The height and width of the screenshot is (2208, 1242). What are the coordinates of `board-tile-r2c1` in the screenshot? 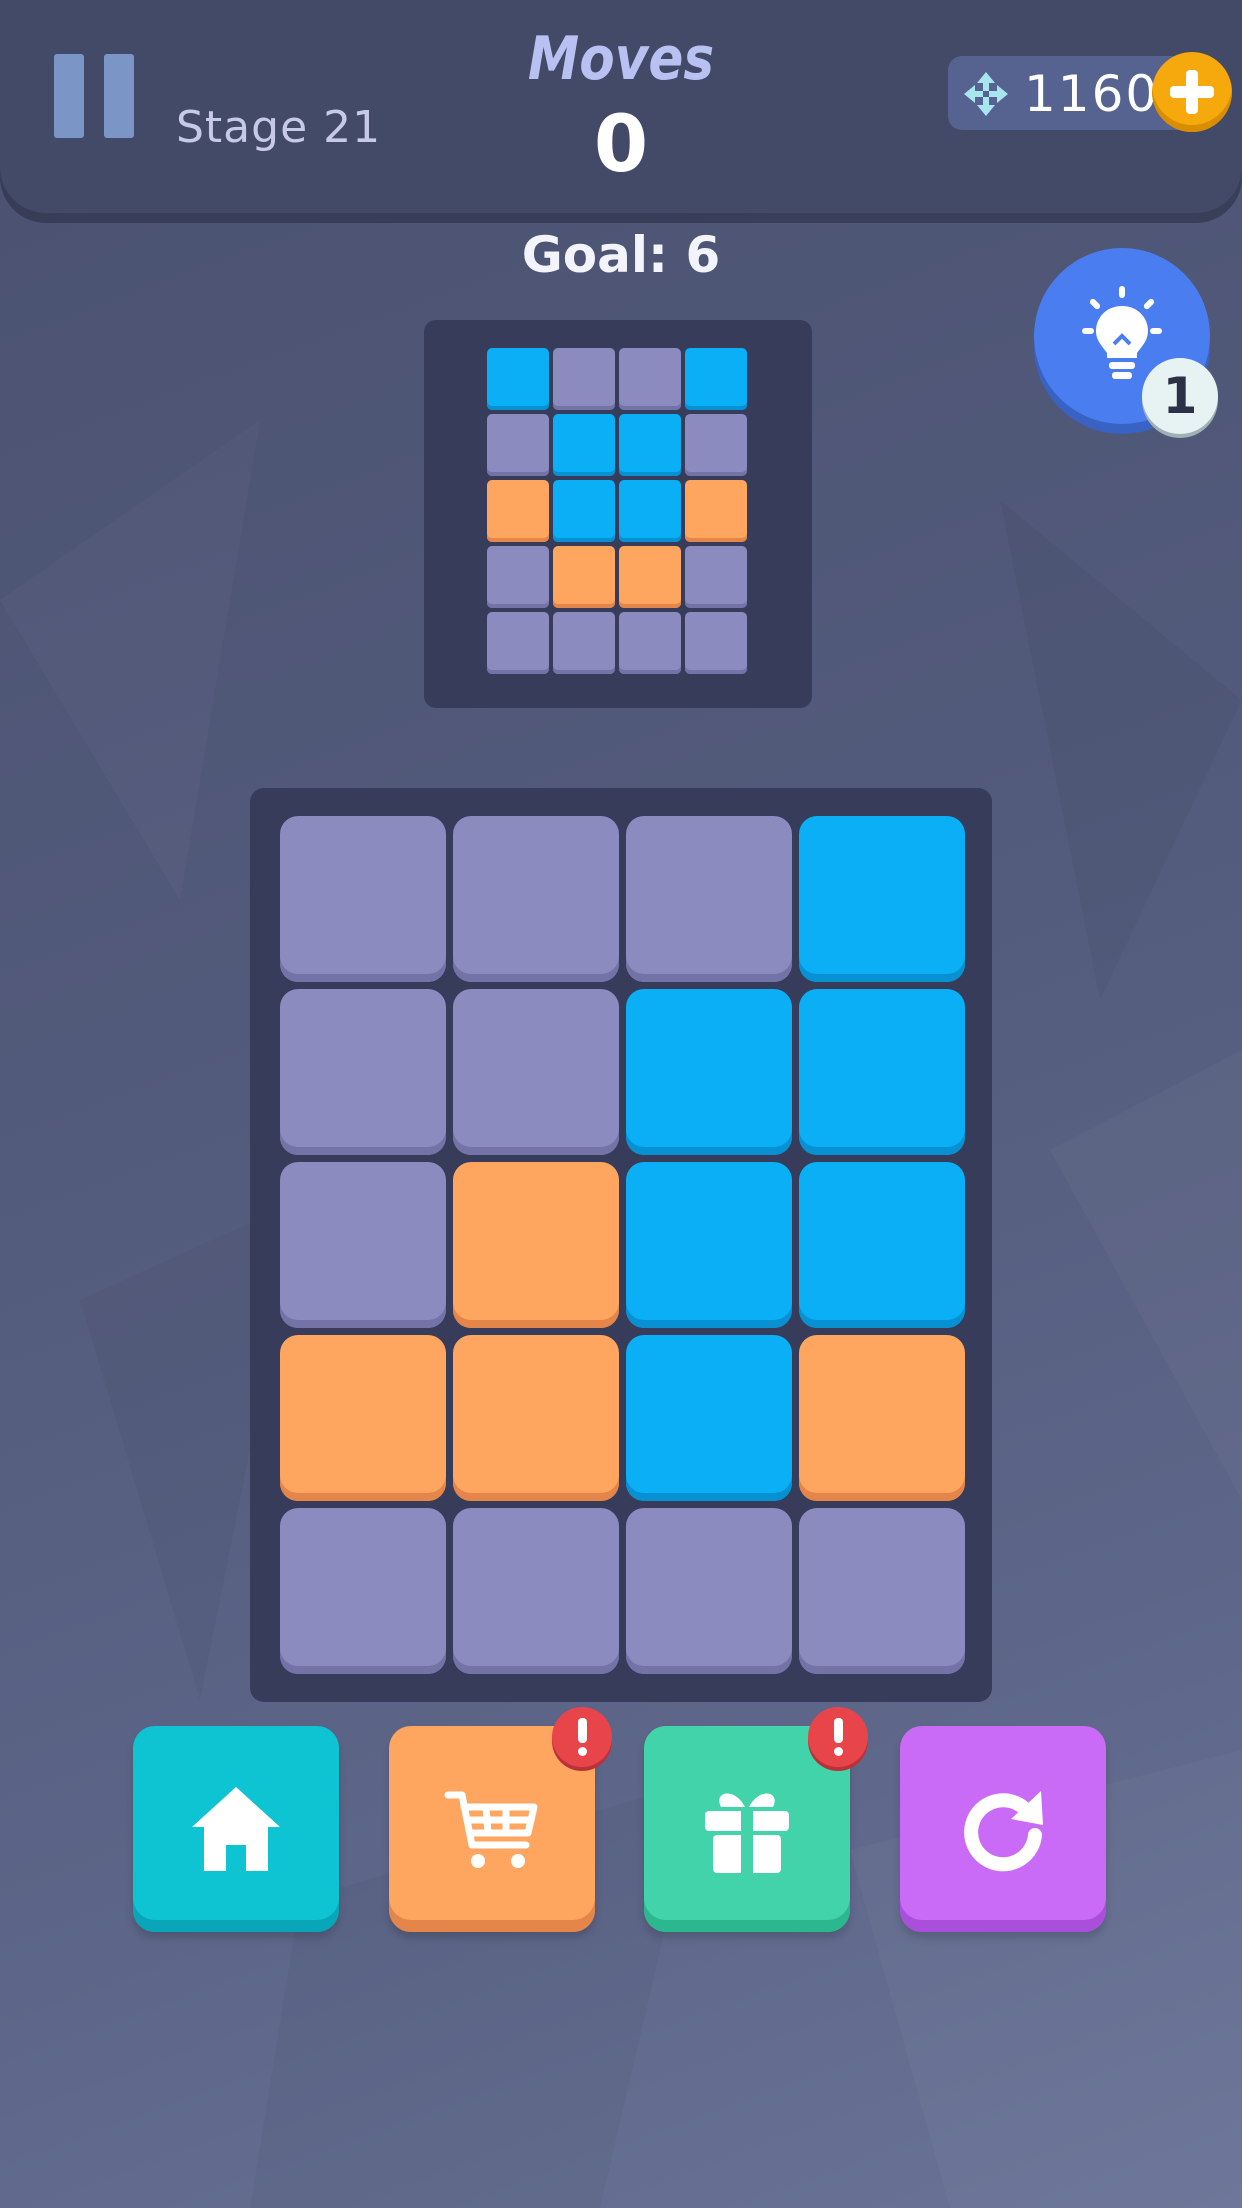 It's located at (363, 1072).